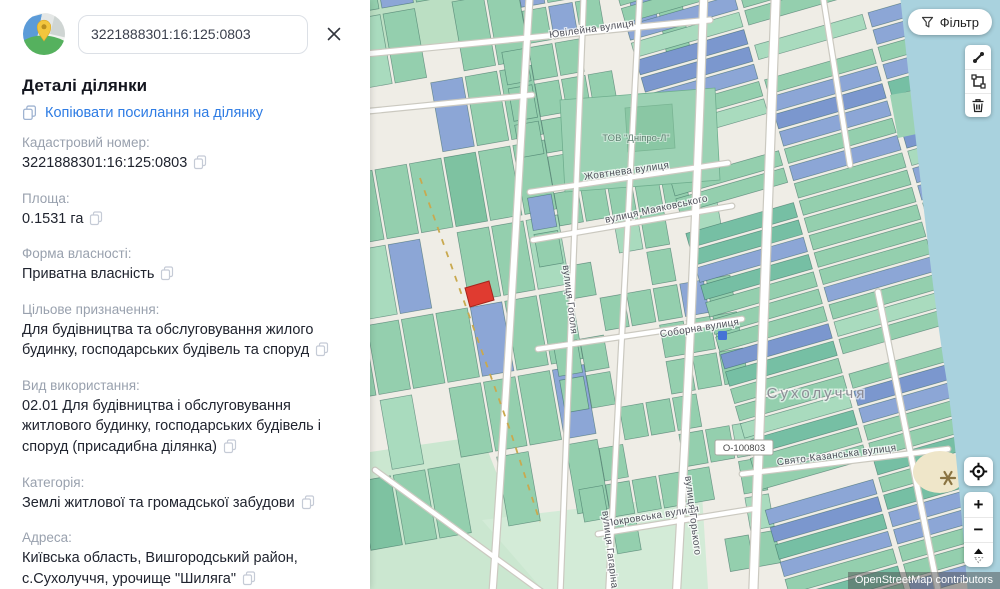 The width and height of the screenshot is (1000, 589). I want to click on locate-me-button, so click(978, 471).